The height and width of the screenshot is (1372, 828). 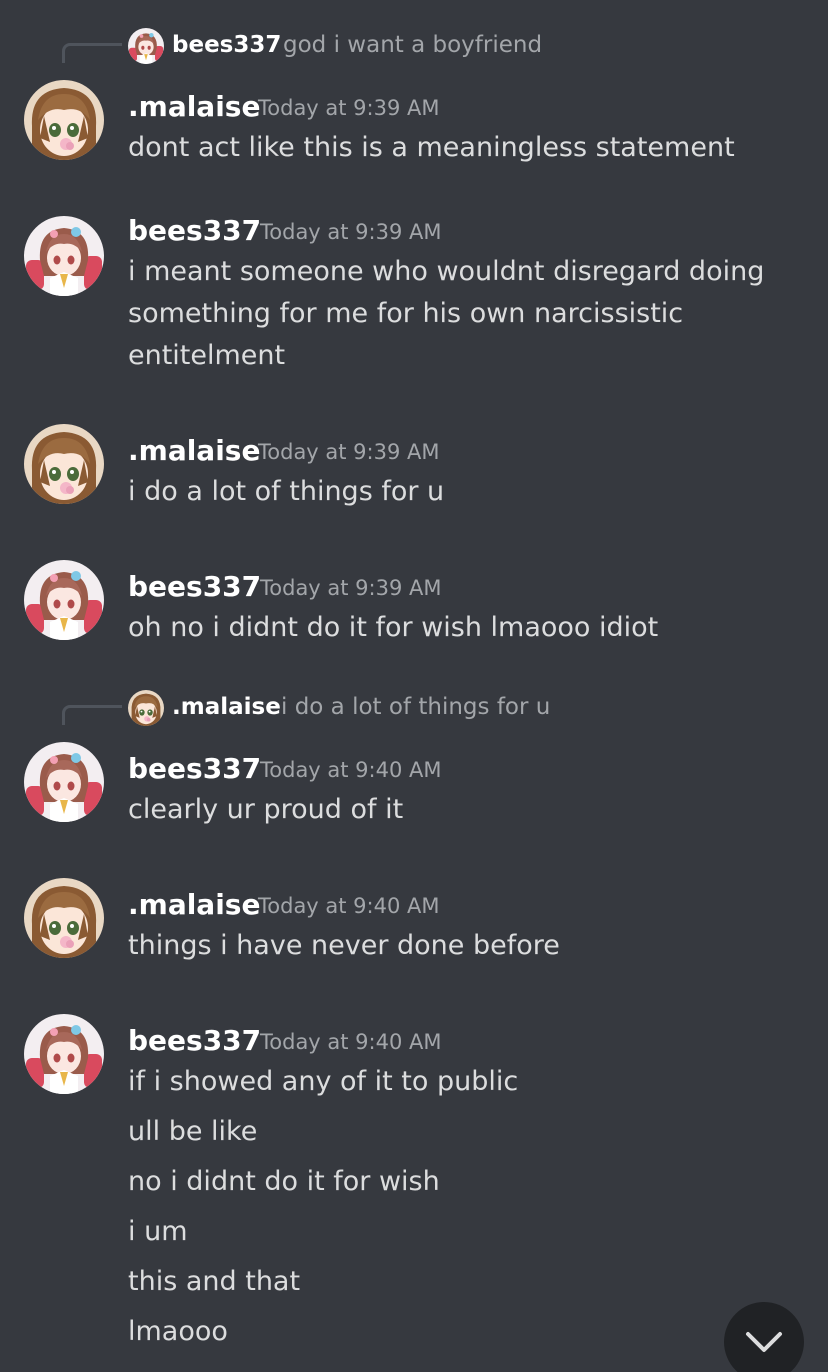 What do you see at coordinates (284, 1181) in the screenshot?
I see `message-text: no i didnt do it for wish` at bounding box center [284, 1181].